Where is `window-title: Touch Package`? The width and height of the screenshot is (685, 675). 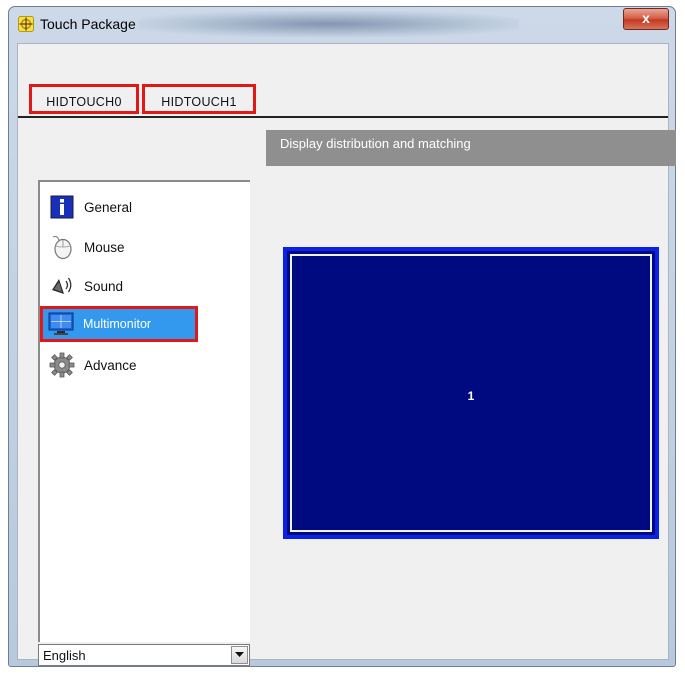 window-title: Touch Package is located at coordinates (88, 24).